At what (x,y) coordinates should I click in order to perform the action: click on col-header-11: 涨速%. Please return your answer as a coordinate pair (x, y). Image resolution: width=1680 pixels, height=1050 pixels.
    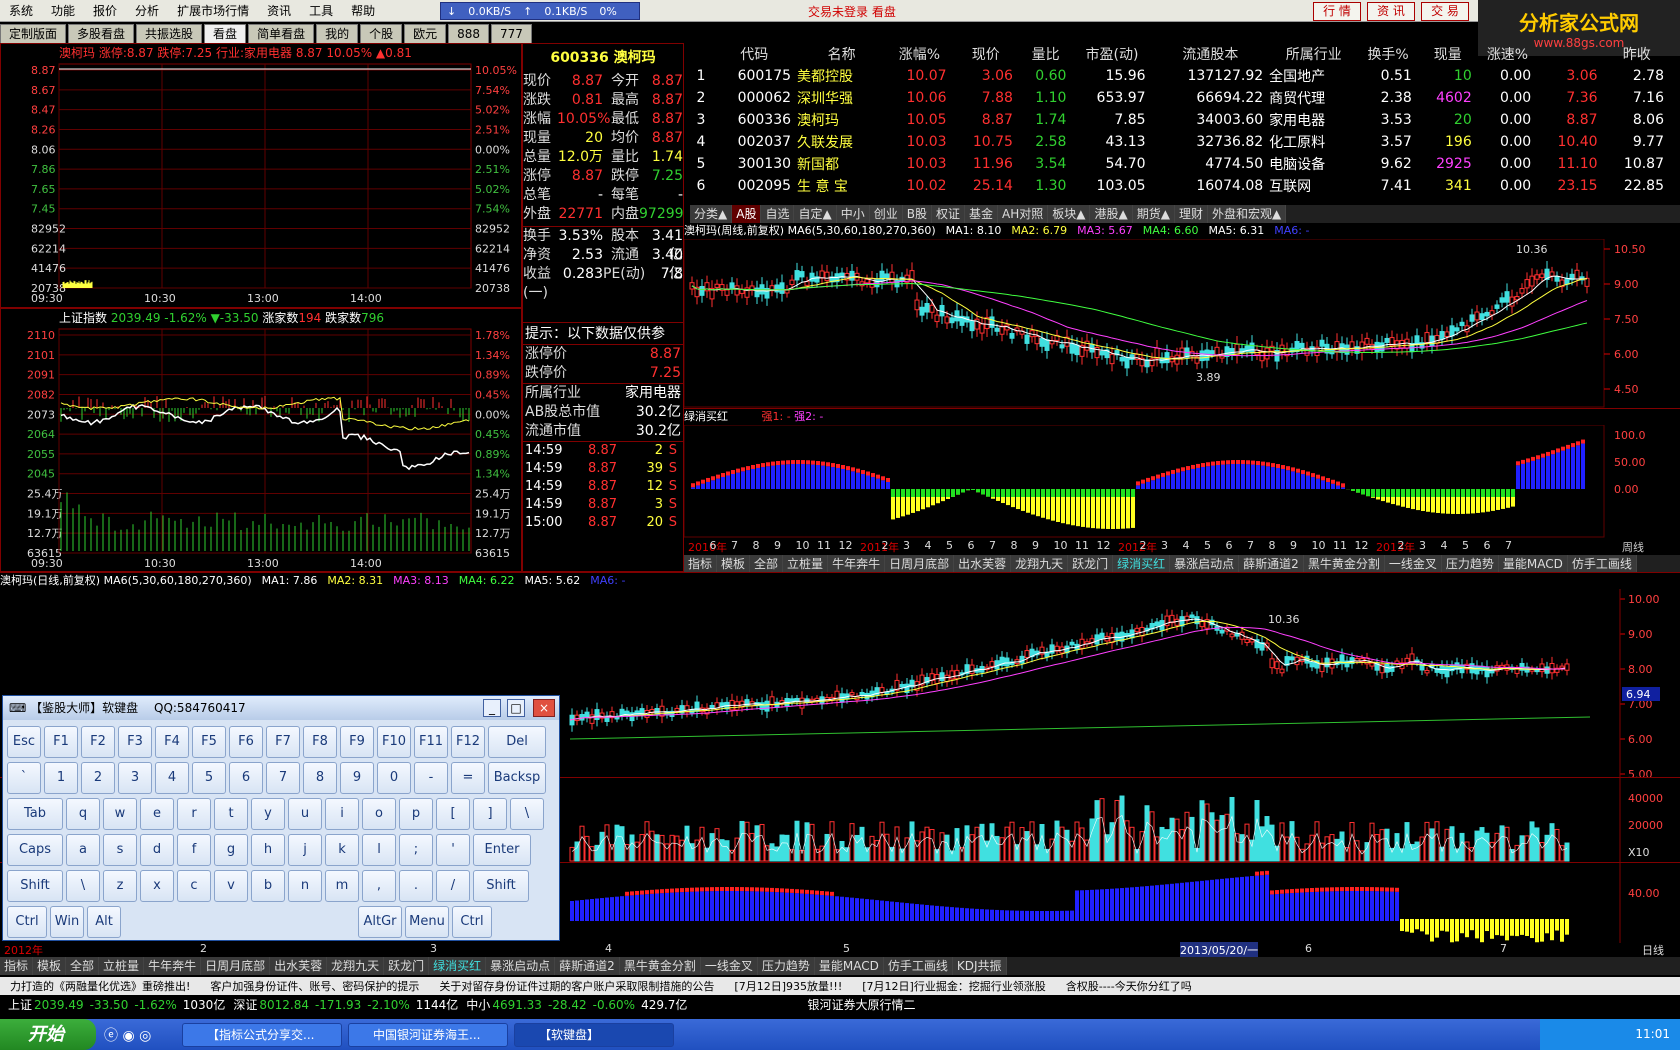
    Looking at the image, I should click on (1507, 54).